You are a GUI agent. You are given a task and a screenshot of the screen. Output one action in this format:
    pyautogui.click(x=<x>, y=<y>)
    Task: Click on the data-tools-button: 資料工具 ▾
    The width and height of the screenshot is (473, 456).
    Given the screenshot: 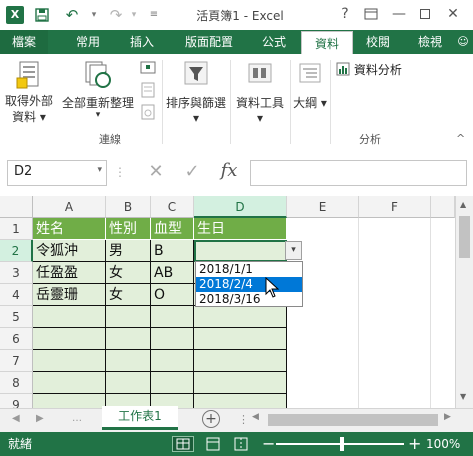 What is the action you would take?
    pyautogui.click(x=260, y=91)
    